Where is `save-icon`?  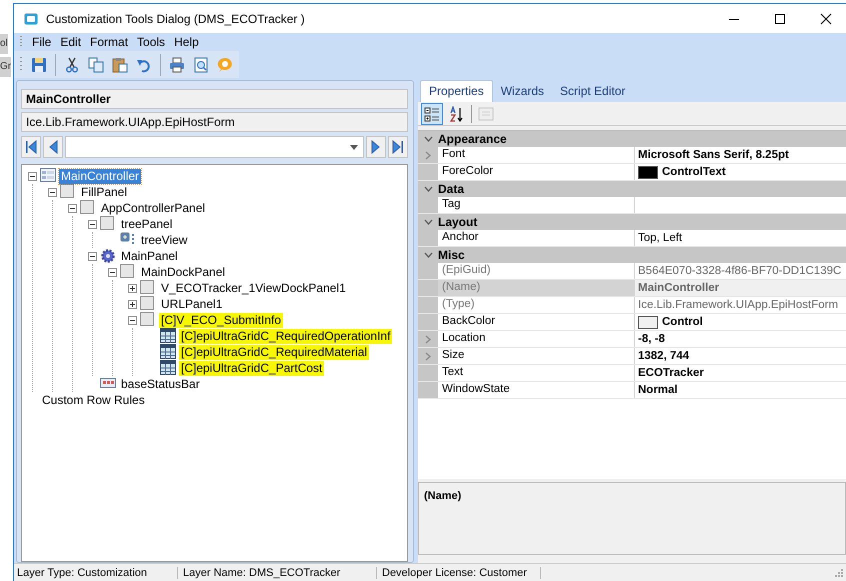 save-icon is located at coordinates (39, 64).